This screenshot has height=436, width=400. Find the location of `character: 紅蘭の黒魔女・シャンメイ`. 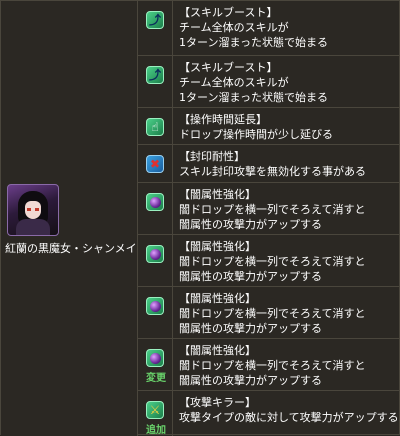

character: 紅蘭の黒魔女・シャンメイ is located at coordinates (71, 220).